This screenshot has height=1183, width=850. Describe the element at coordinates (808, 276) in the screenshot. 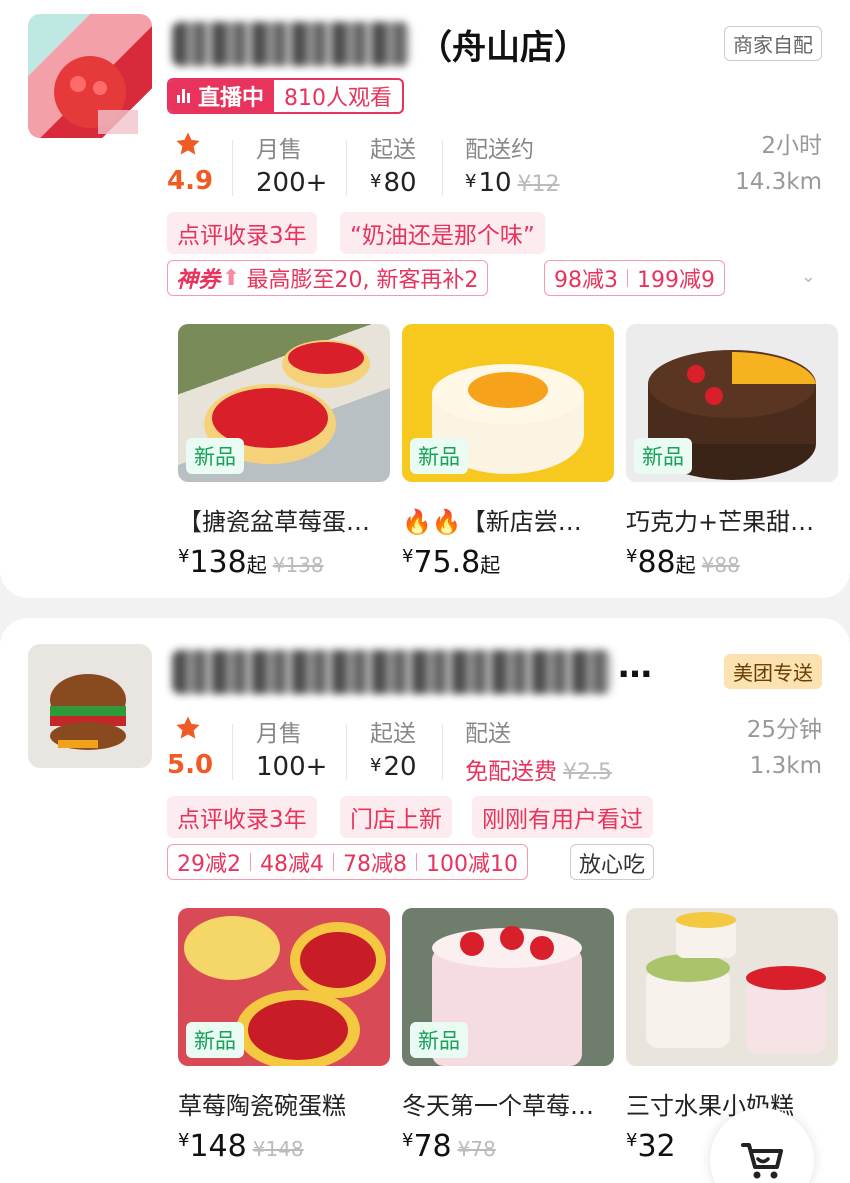

I see `chevron-down-icon: ⌄` at that location.